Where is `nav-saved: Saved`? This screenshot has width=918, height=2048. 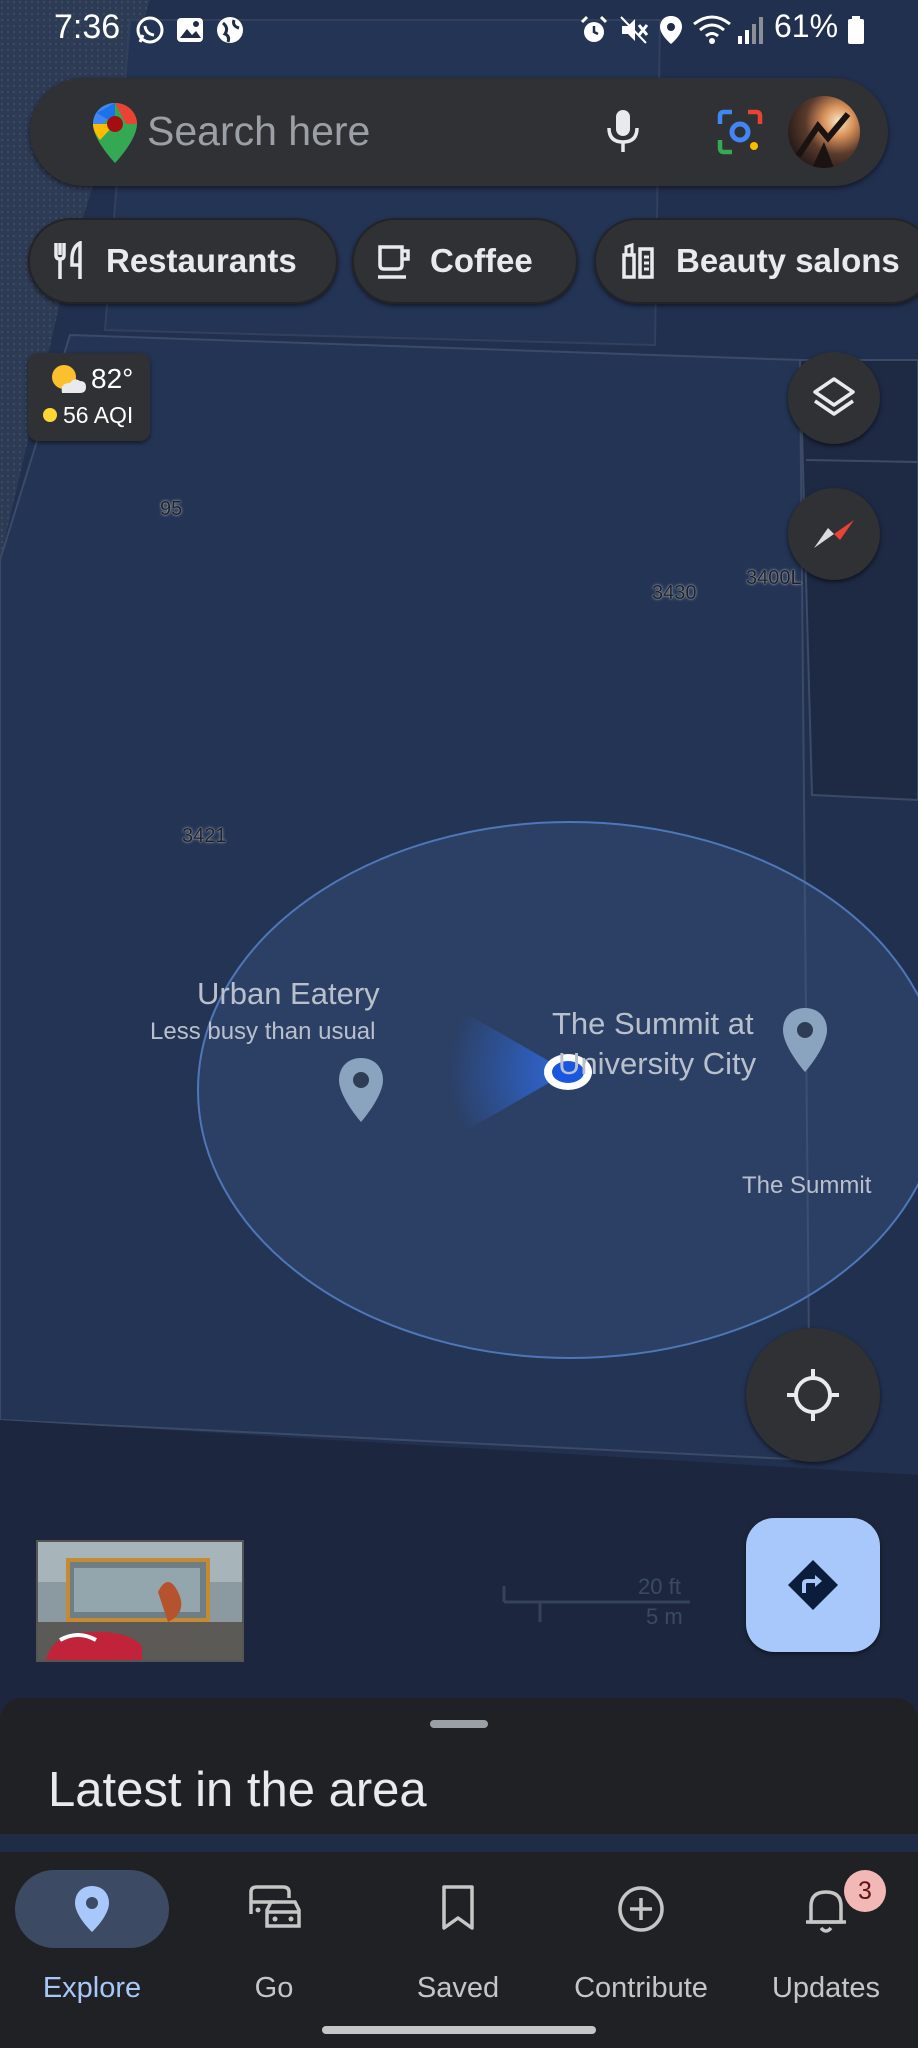 nav-saved: Saved is located at coordinates (458, 1937).